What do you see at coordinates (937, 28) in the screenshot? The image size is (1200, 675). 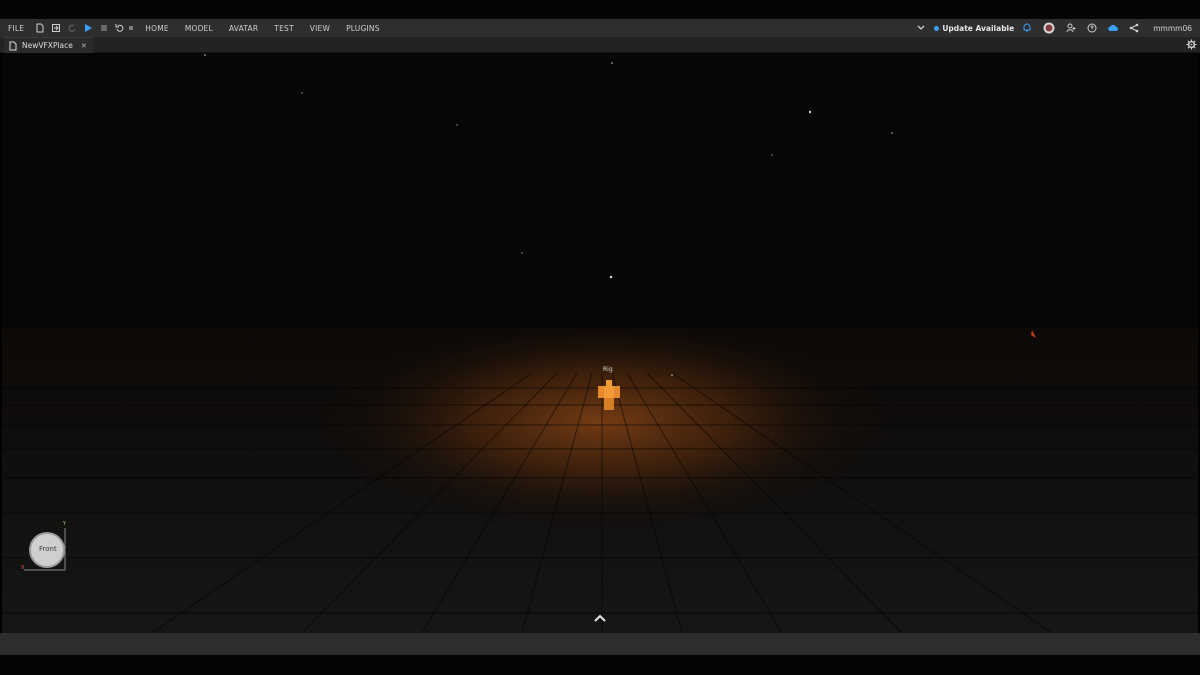 I see `update-dot-icon` at bounding box center [937, 28].